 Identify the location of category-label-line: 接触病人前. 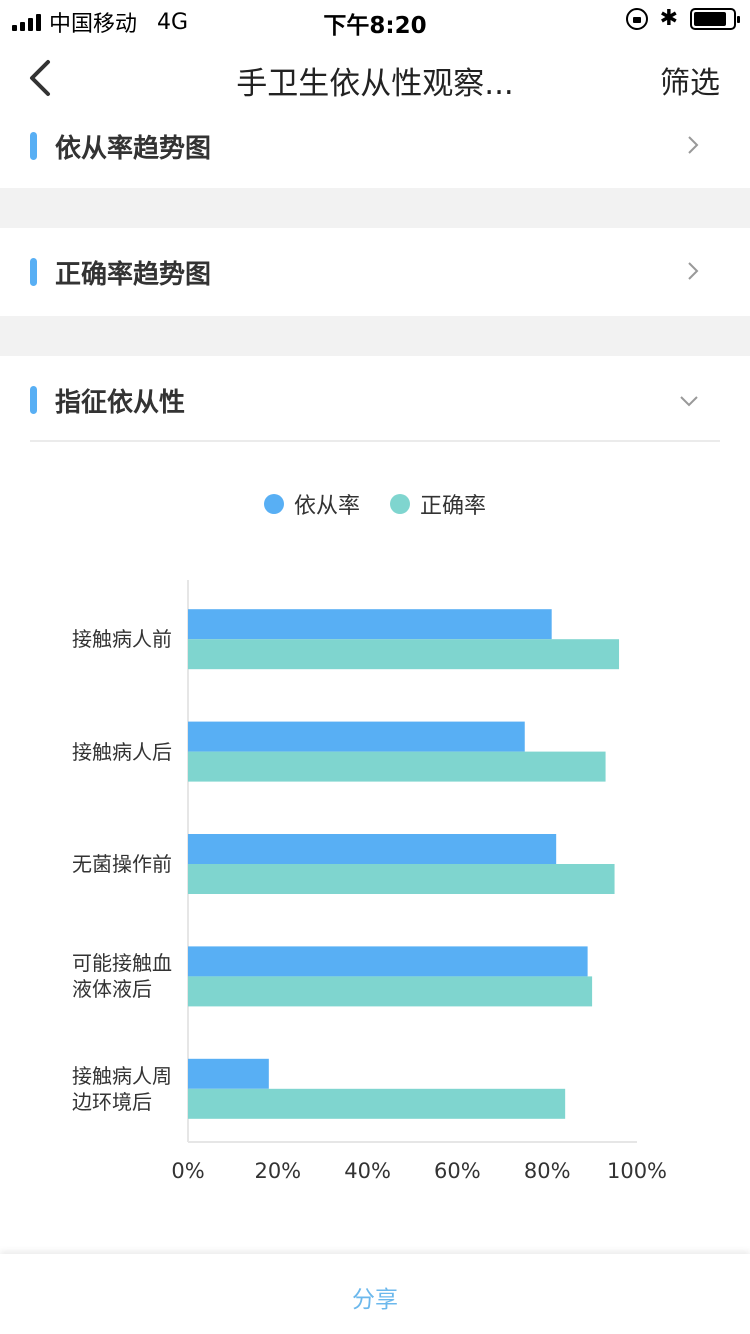
(122, 639).